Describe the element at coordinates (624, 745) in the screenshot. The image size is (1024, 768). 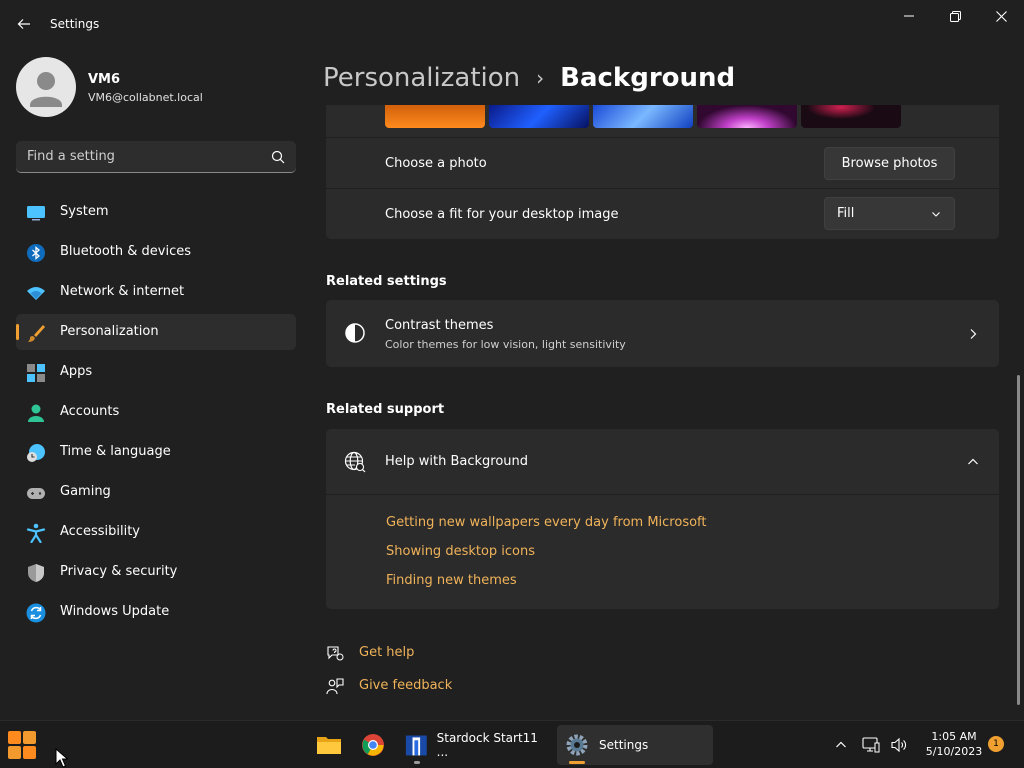
I see `settings-label: Settings` at that location.